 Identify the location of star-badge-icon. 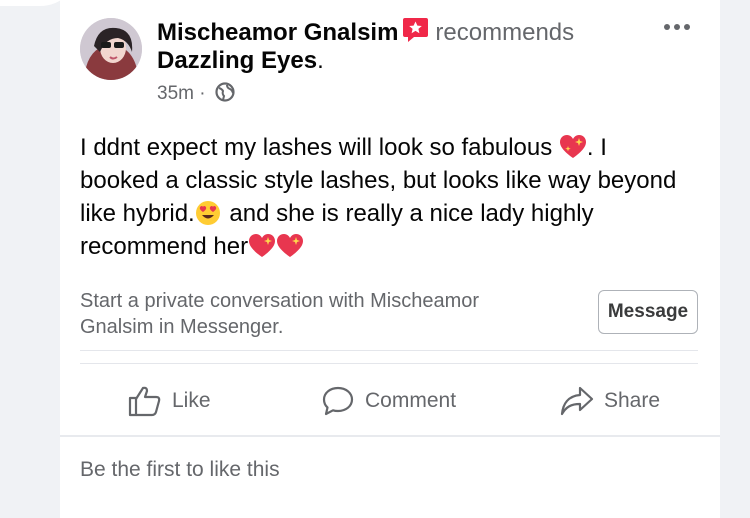
(415, 29).